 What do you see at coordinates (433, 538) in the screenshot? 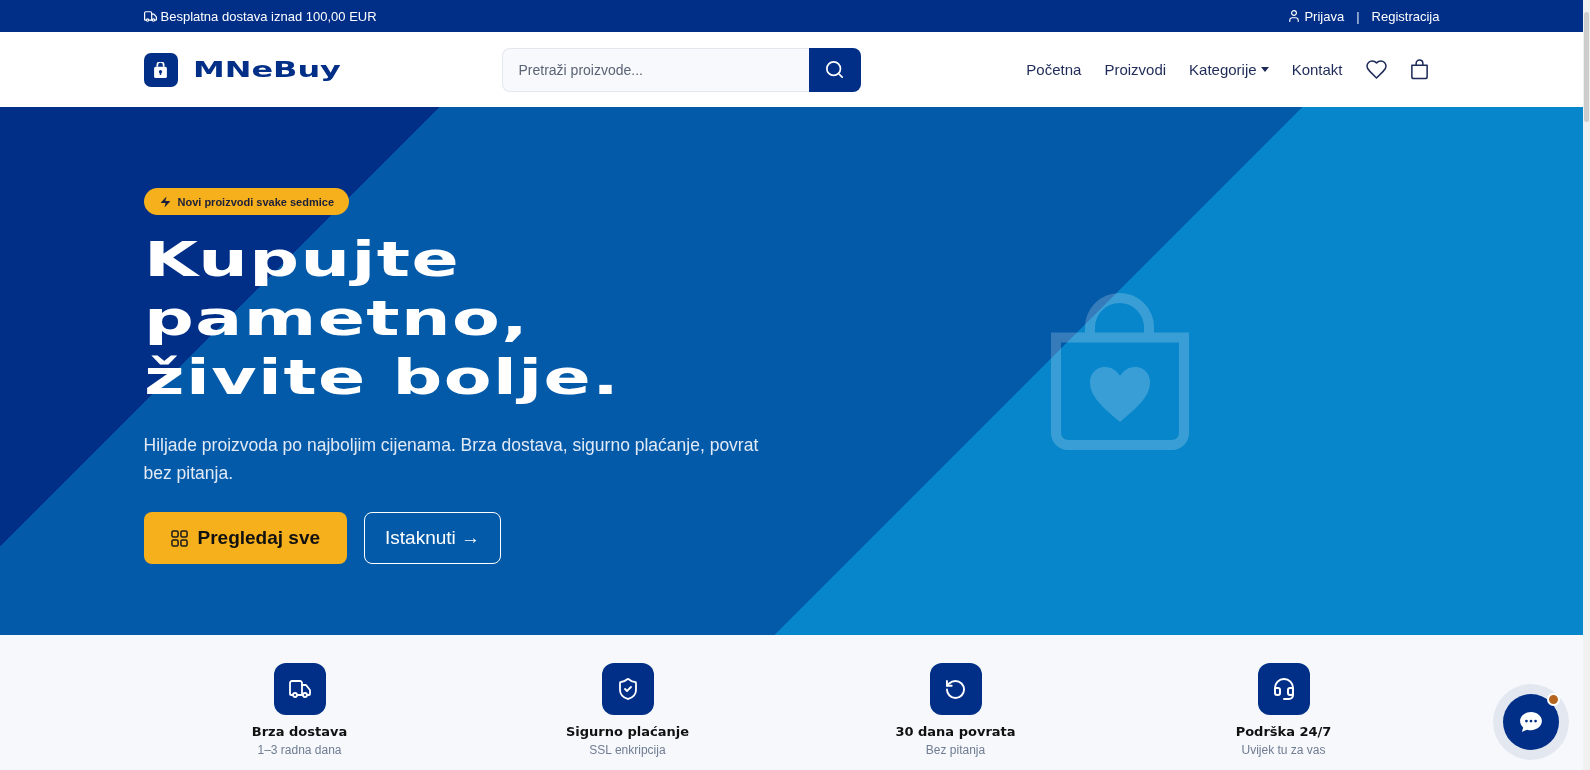
I see `featured-button: Istaknuti →` at bounding box center [433, 538].